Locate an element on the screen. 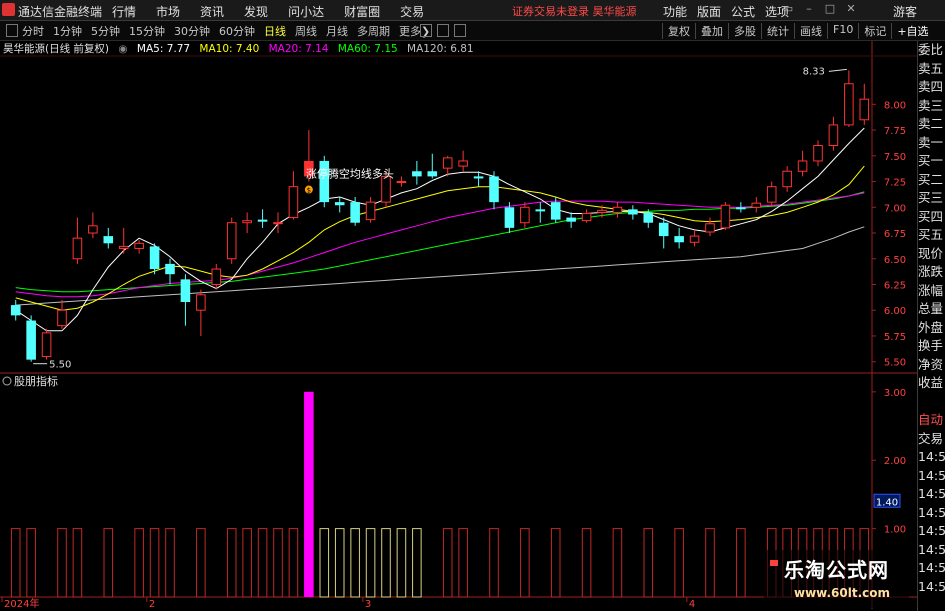 This screenshot has width=945, height=611. price-axis-label: 6.25 is located at coordinates (895, 285).